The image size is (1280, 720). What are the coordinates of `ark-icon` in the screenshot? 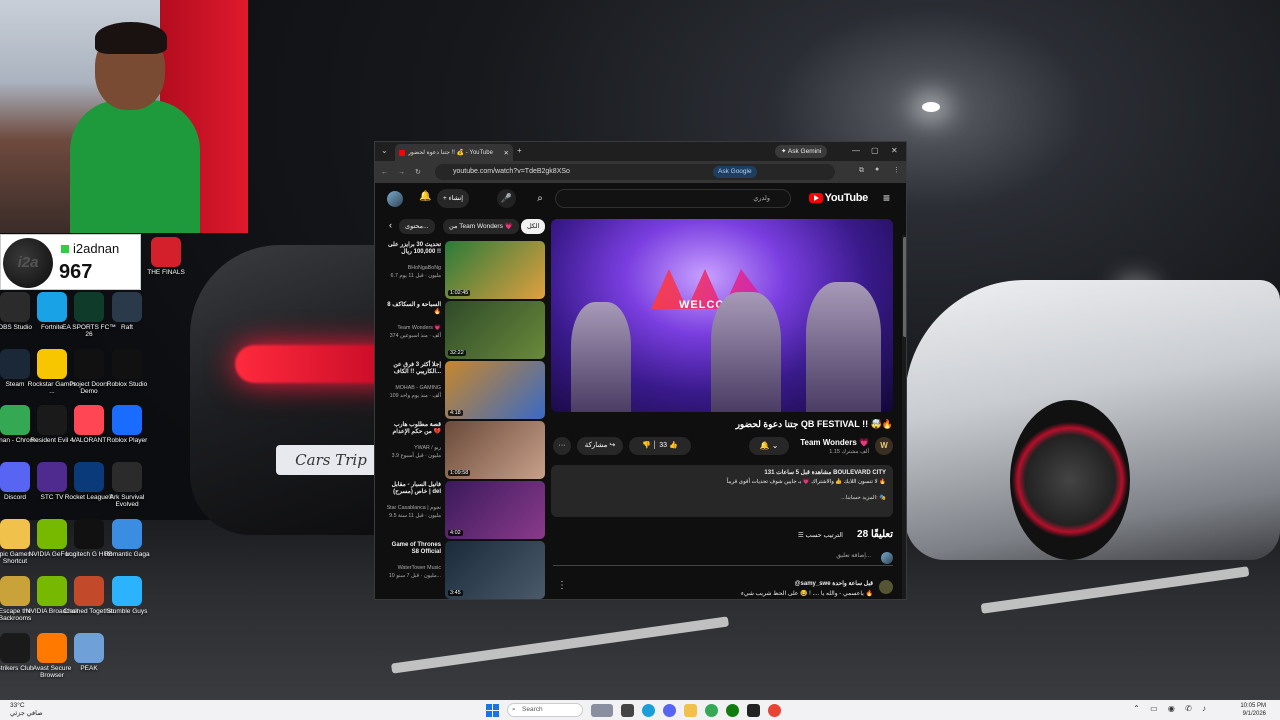 It's located at (127, 477).